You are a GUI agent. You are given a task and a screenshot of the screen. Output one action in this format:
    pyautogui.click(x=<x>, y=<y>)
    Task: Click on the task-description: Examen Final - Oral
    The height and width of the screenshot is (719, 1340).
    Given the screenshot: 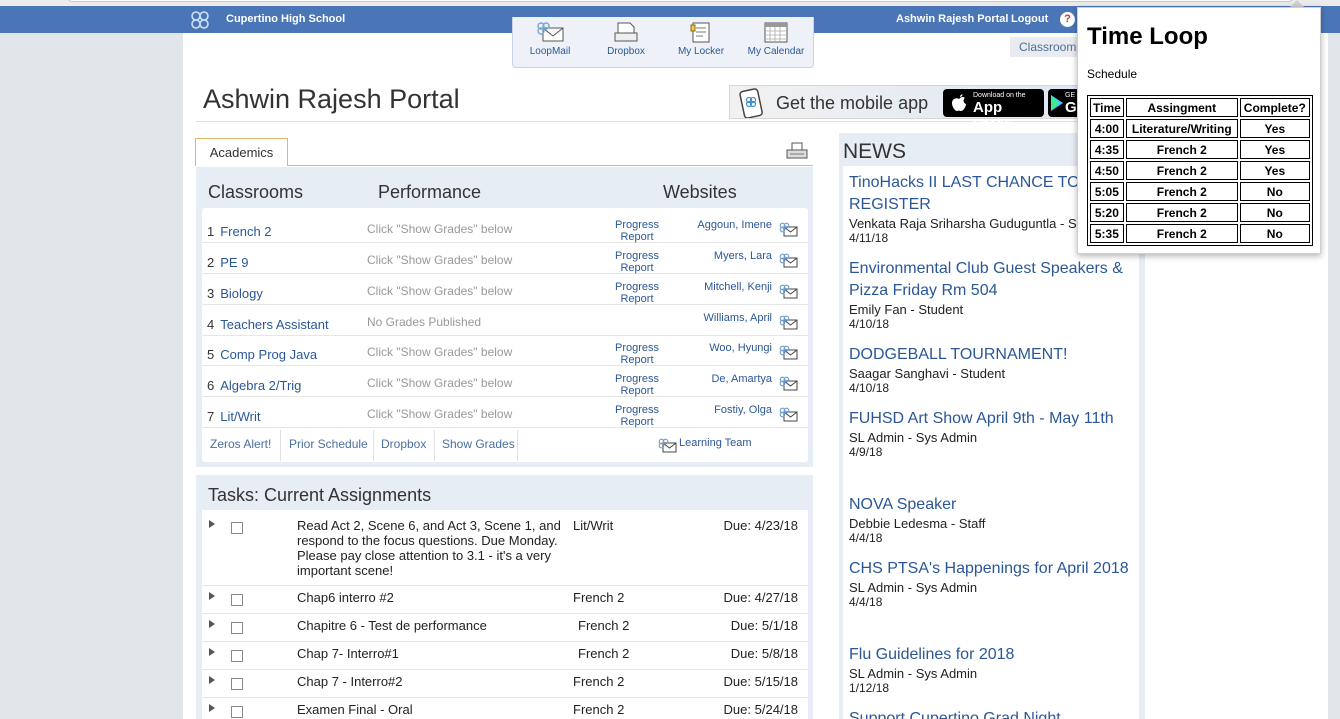 What is the action you would take?
    pyautogui.click(x=432, y=709)
    